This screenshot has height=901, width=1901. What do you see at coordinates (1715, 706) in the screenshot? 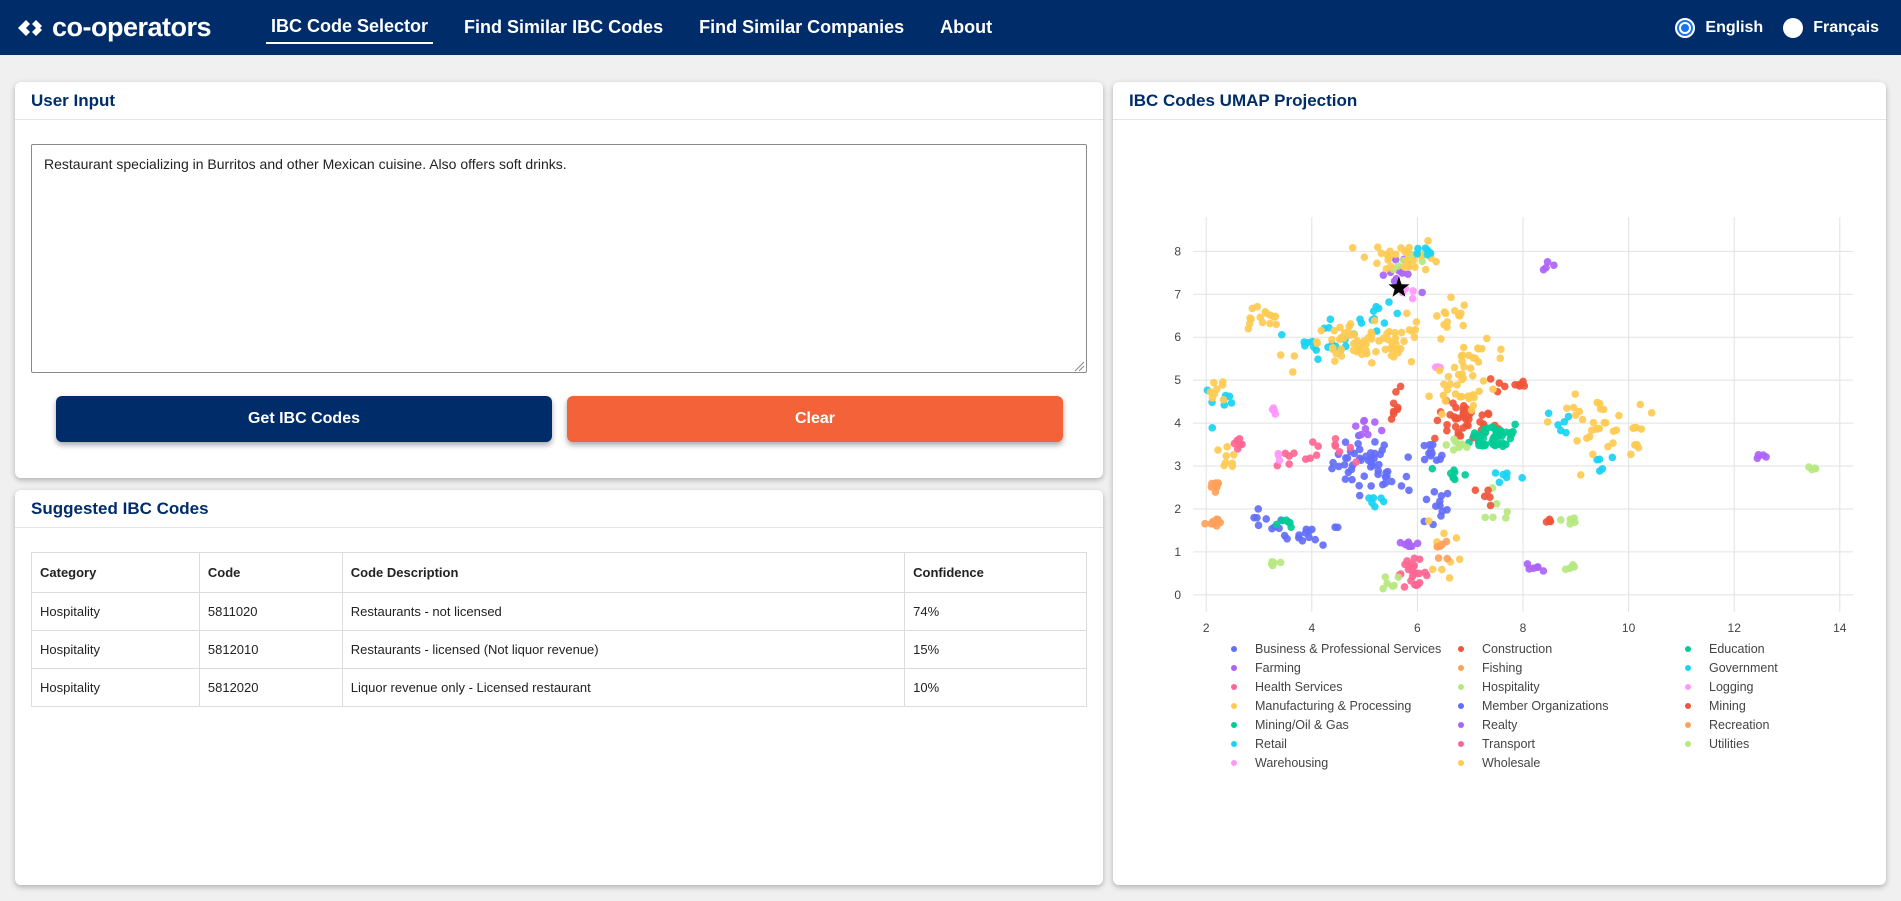
I see `legend-item: Mining` at bounding box center [1715, 706].